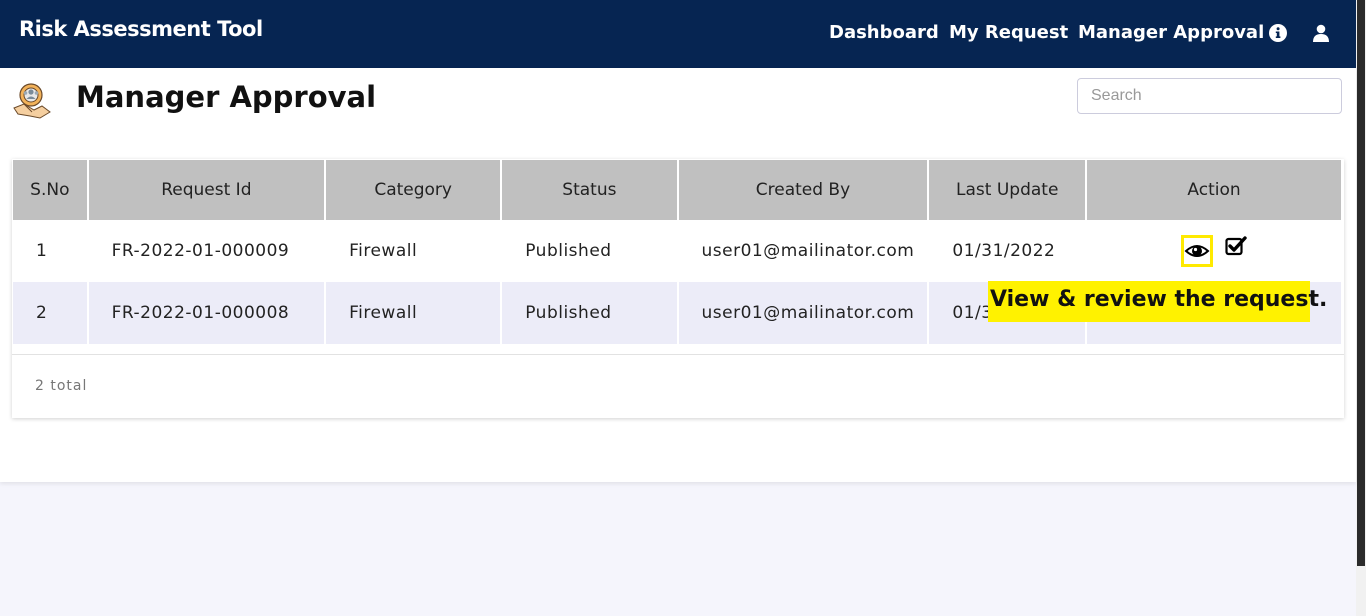 The width and height of the screenshot is (1366, 616). I want to click on cell-last-update: 01/31/2022, so click(1008, 251).